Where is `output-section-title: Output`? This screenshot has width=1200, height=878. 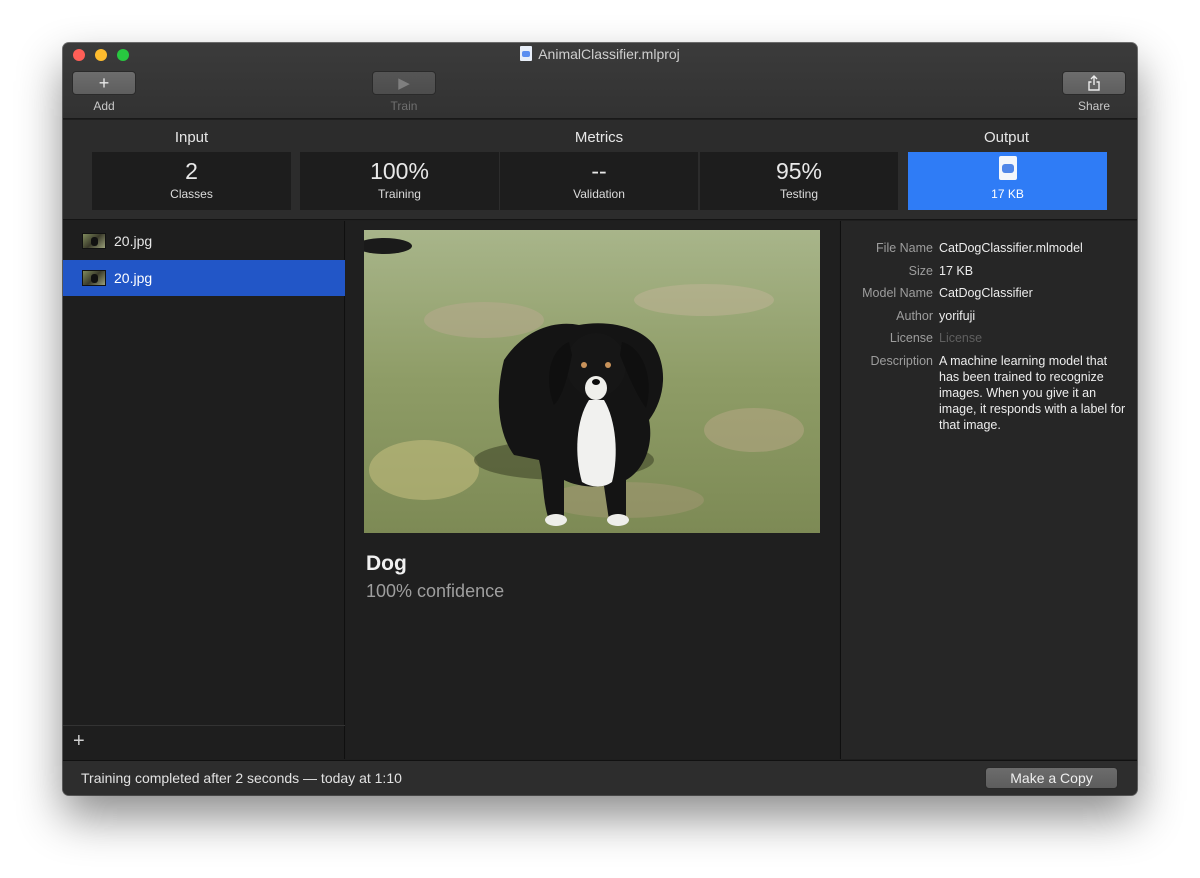
output-section-title: Output is located at coordinates (1006, 137).